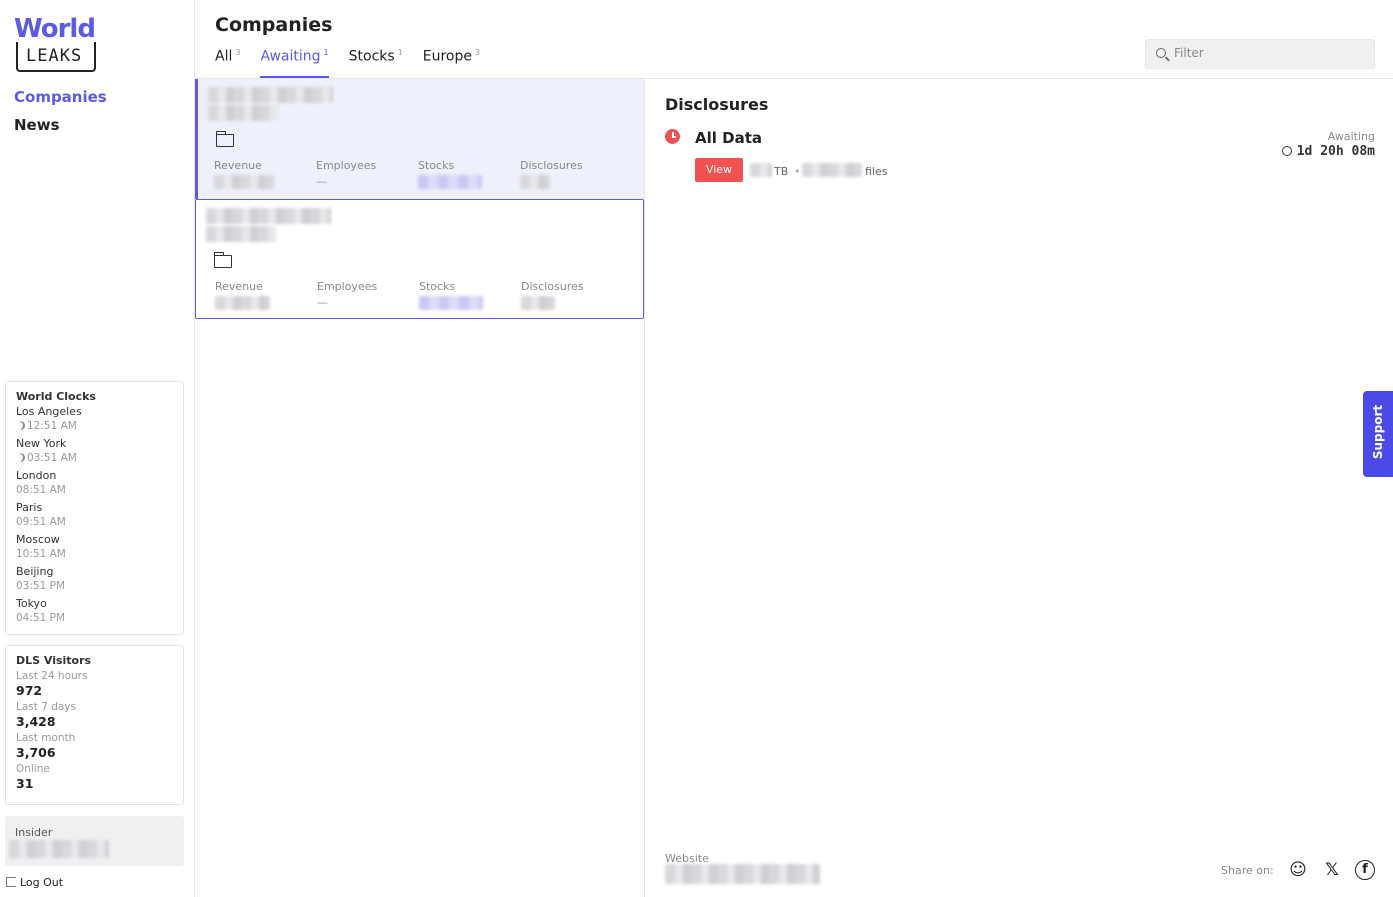  What do you see at coordinates (1161, 53) in the screenshot?
I see `search-icon` at bounding box center [1161, 53].